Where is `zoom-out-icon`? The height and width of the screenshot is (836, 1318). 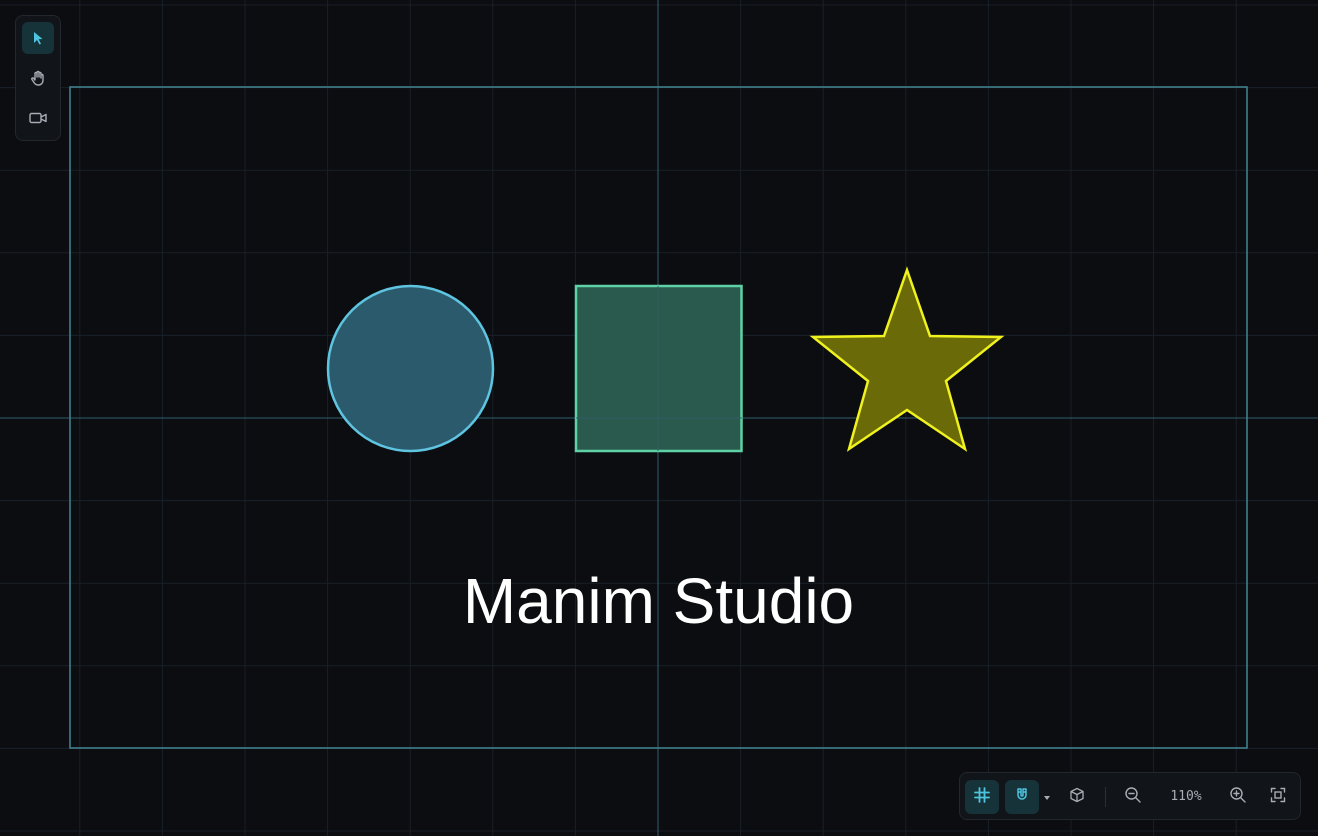
zoom-out-icon is located at coordinates (1133, 797).